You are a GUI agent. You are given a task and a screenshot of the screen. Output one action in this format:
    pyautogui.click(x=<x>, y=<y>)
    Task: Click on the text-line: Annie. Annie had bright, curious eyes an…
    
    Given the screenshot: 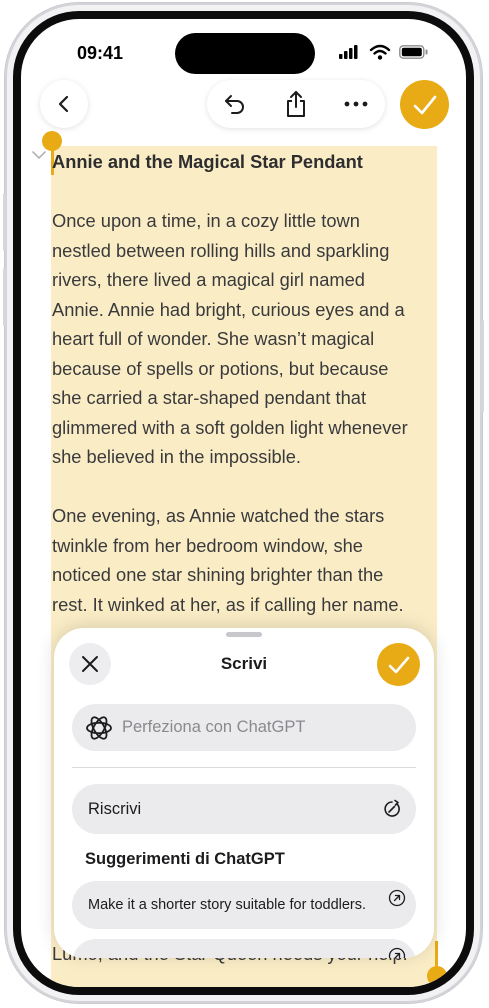 What is the action you would take?
    pyautogui.click(x=228, y=309)
    